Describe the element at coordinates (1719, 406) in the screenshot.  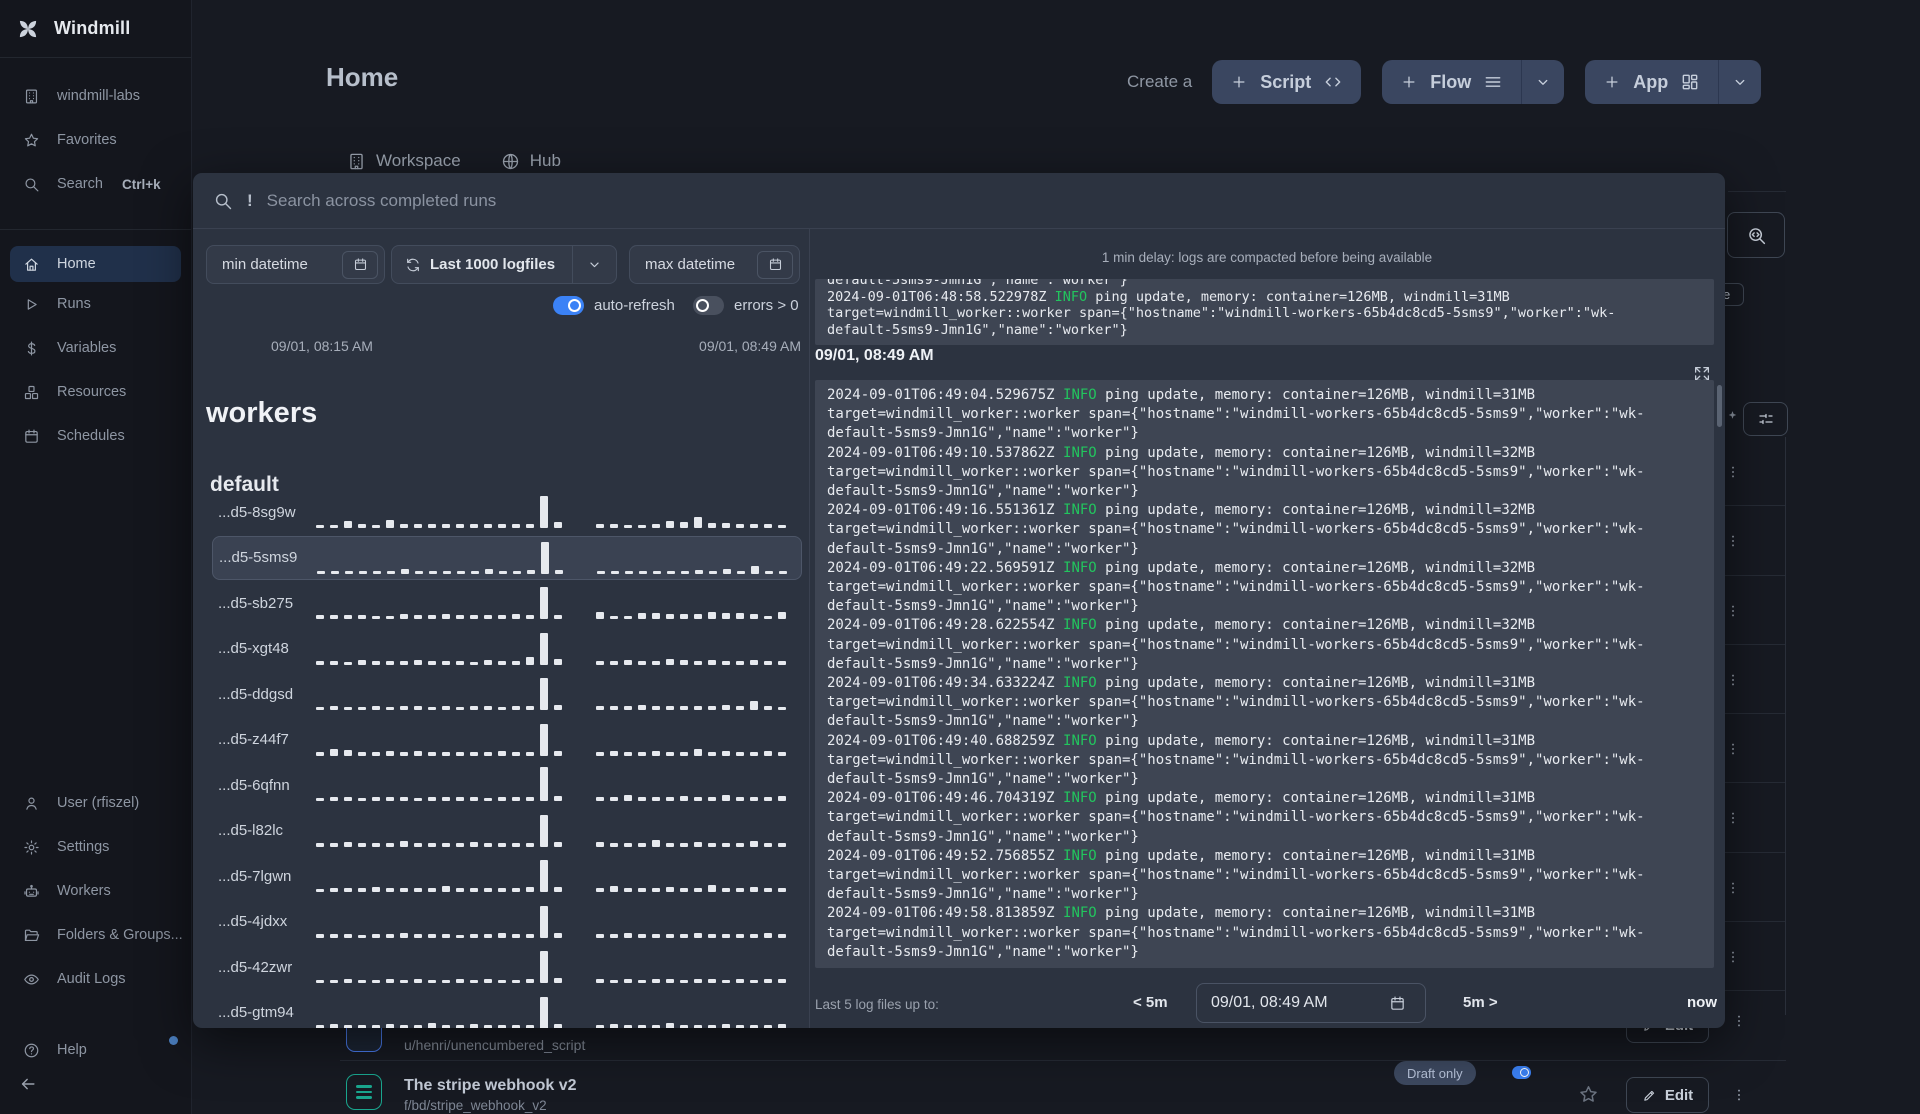
I see `scrollbar-thumb` at that location.